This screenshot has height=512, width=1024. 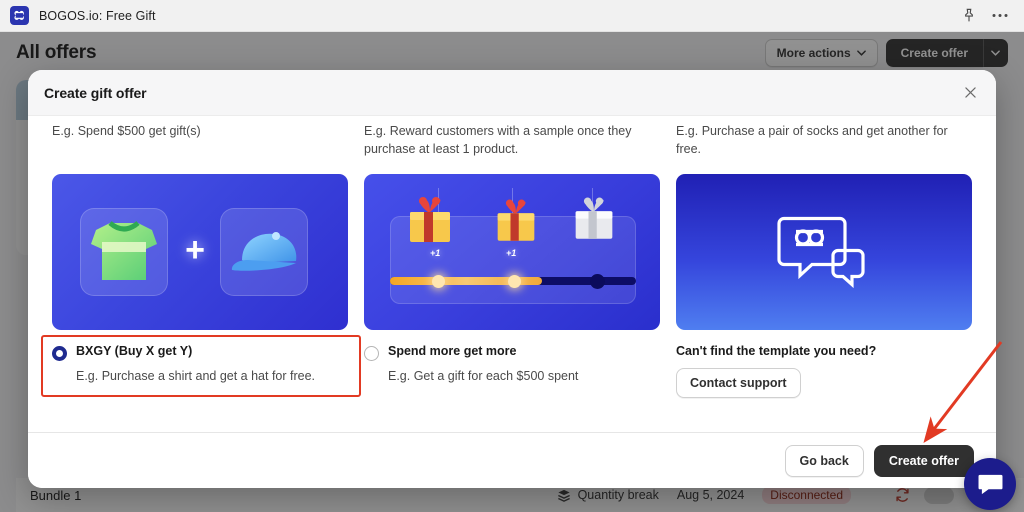 What do you see at coordinates (776, 351) in the screenshot?
I see `support-title: Can't find the template you need?` at bounding box center [776, 351].